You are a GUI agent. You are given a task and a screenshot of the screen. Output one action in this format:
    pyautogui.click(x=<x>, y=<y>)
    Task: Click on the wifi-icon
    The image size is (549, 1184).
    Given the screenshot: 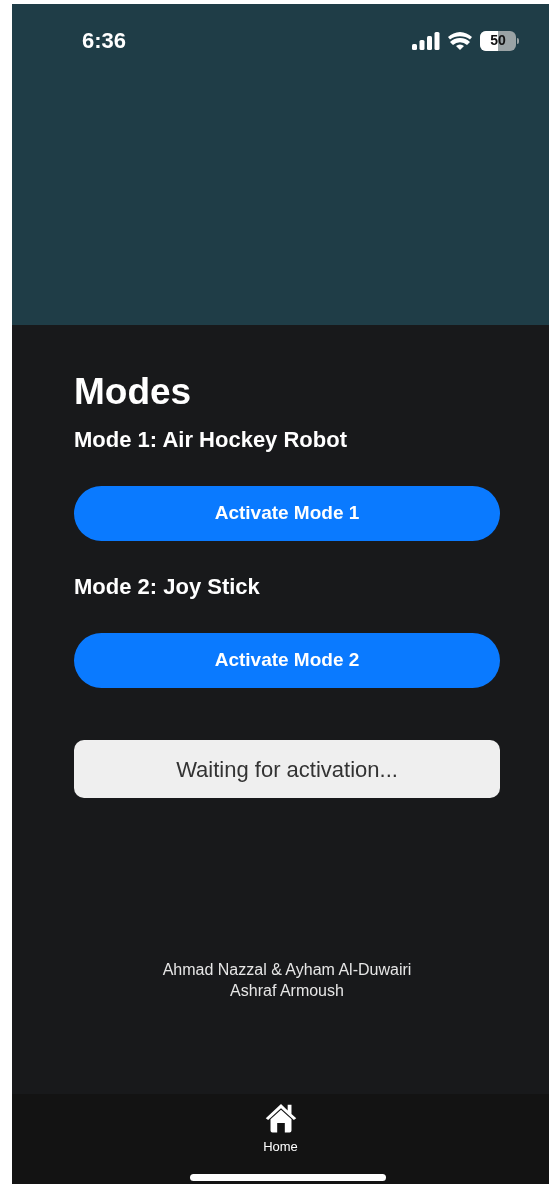 What is the action you would take?
    pyautogui.click(x=460, y=40)
    